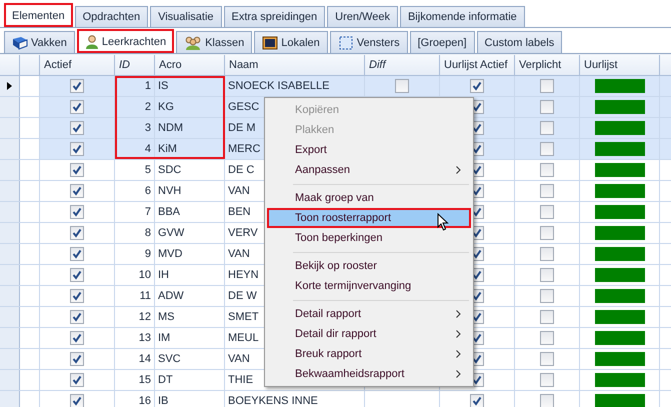 This screenshot has height=407, width=671. I want to click on table-cell: 8, so click(135, 233).